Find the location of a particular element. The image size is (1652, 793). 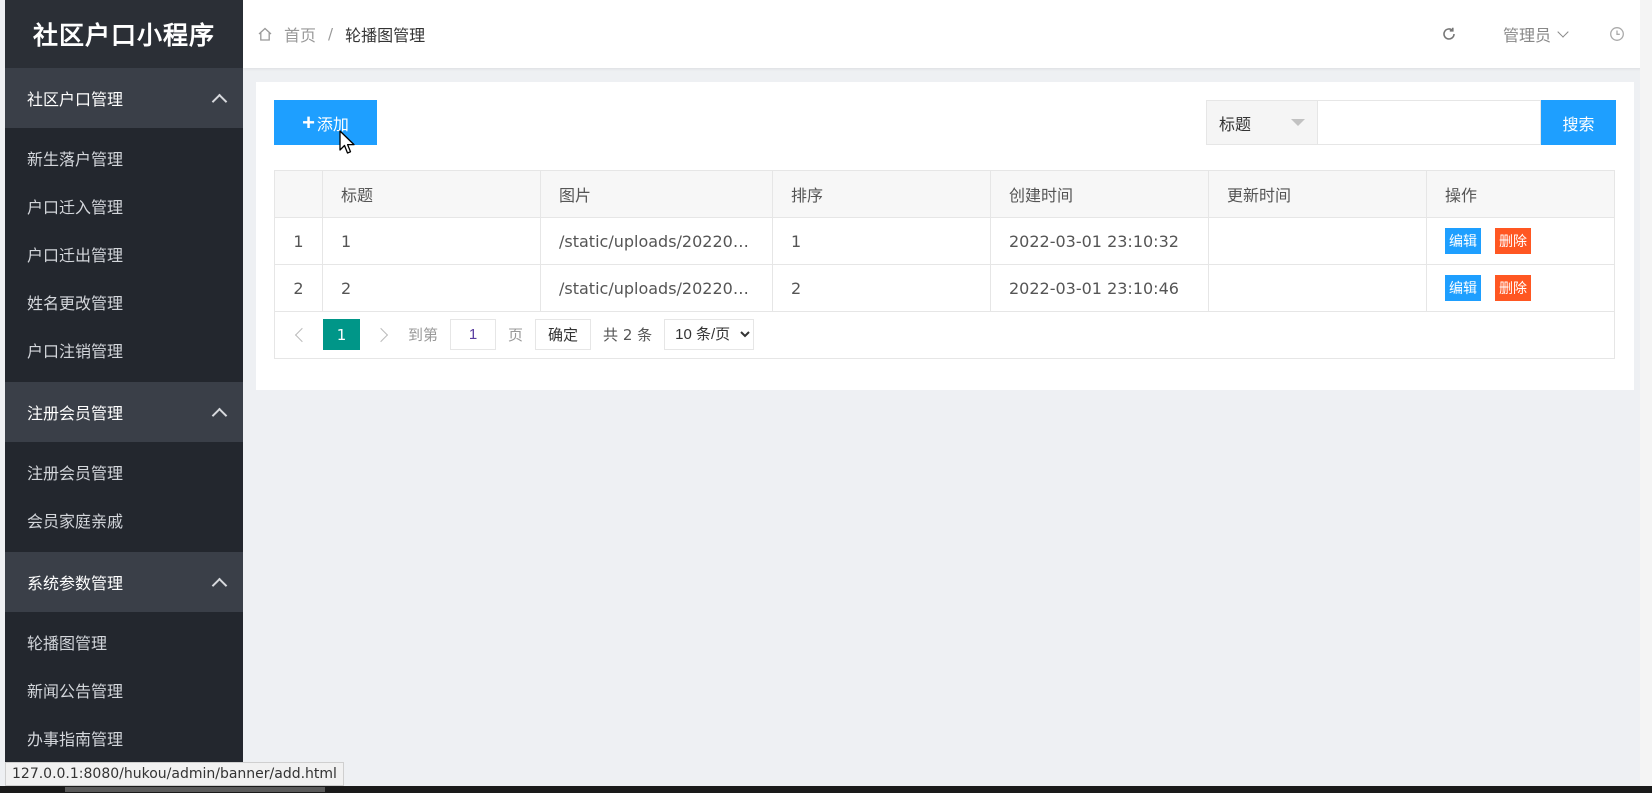

plus-icon: + is located at coordinates (308, 122).